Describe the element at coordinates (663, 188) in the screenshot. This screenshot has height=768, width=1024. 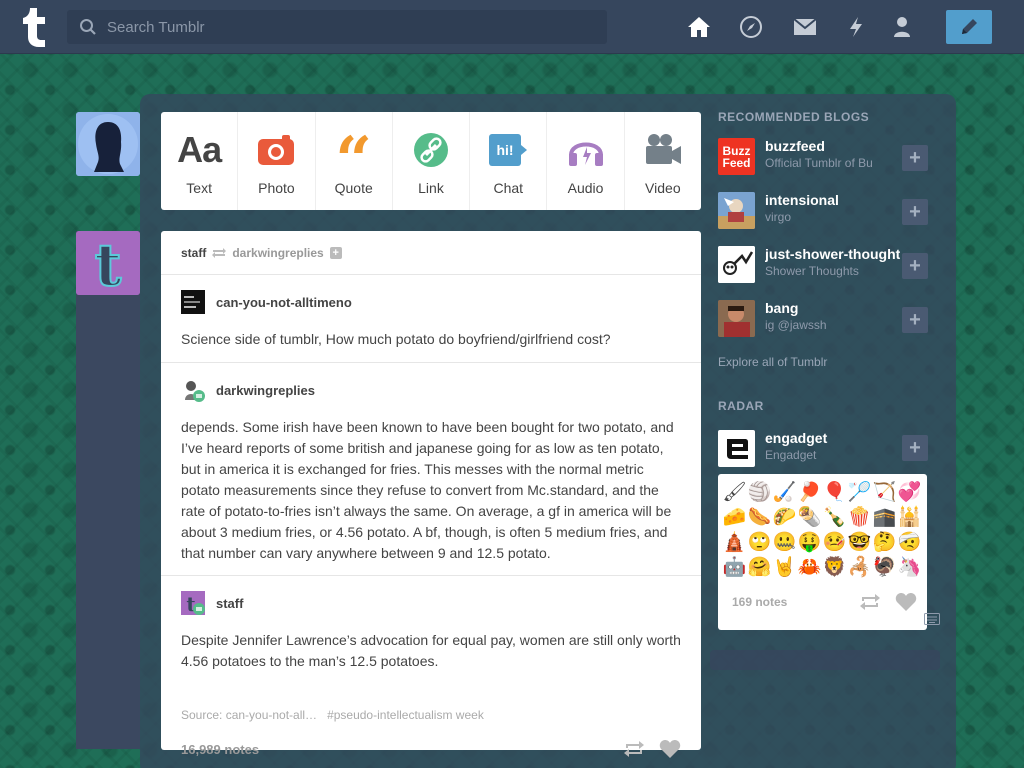
I see `post-type-label: Video` at that location.